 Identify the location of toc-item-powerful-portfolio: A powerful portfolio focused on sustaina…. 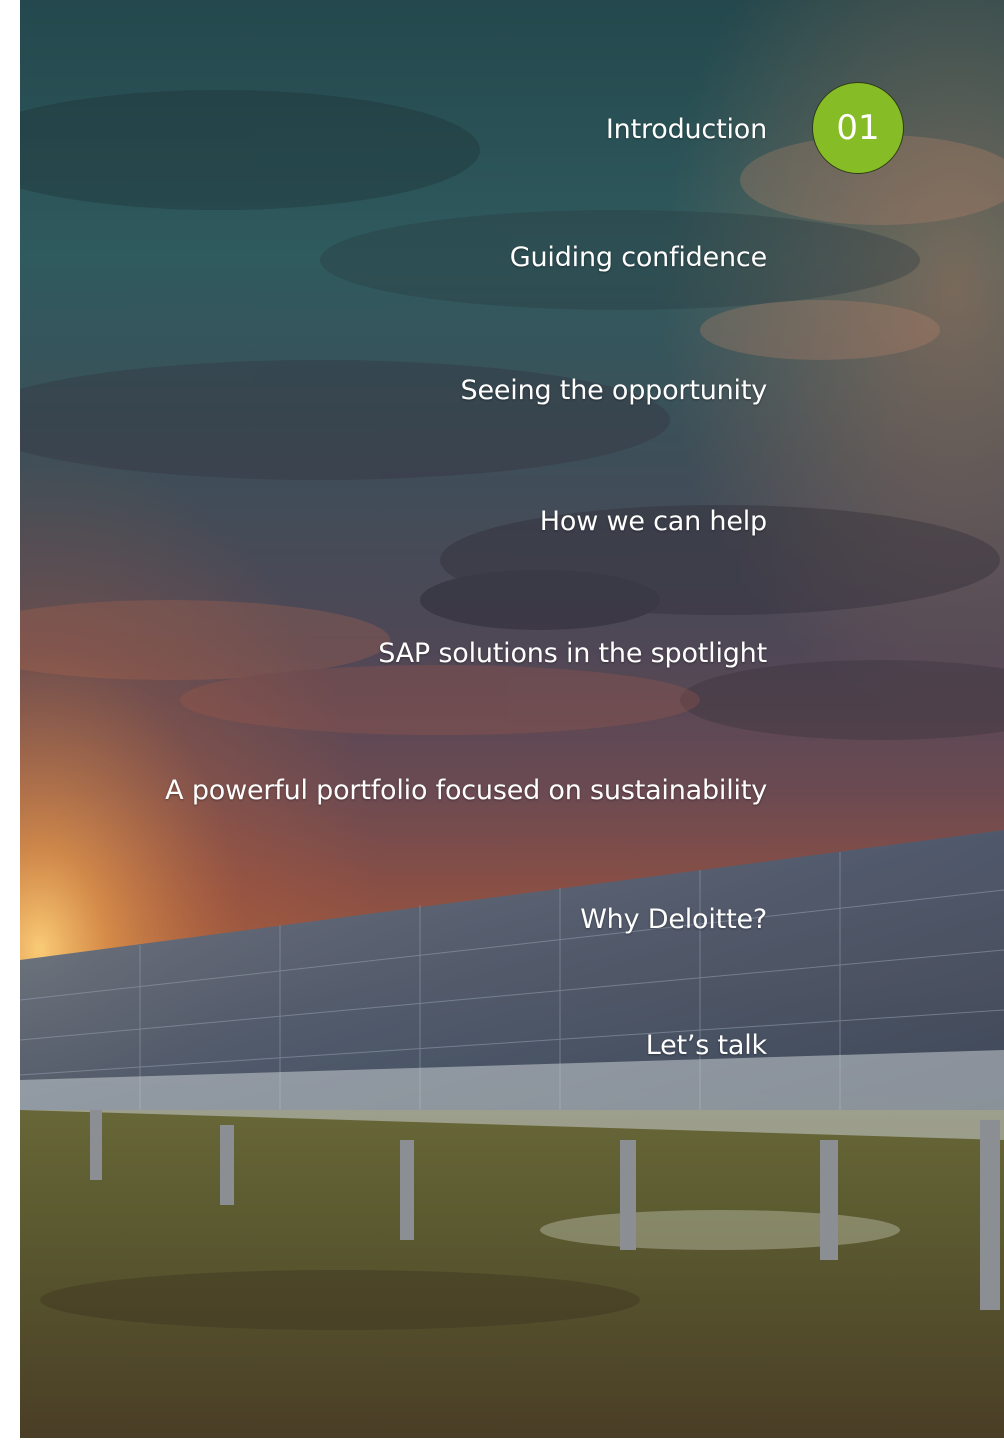
(466, 791).